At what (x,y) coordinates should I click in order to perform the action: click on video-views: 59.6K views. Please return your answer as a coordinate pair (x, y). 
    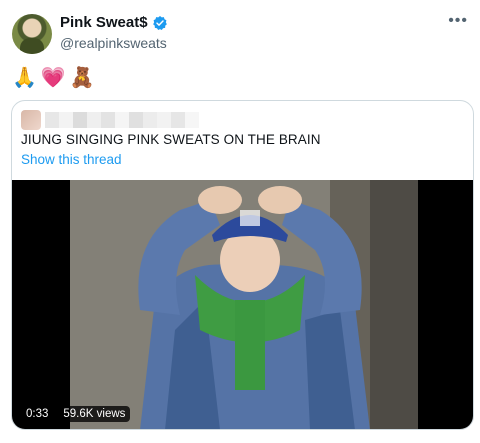
    Looking at the image, I should click on (94, 414).